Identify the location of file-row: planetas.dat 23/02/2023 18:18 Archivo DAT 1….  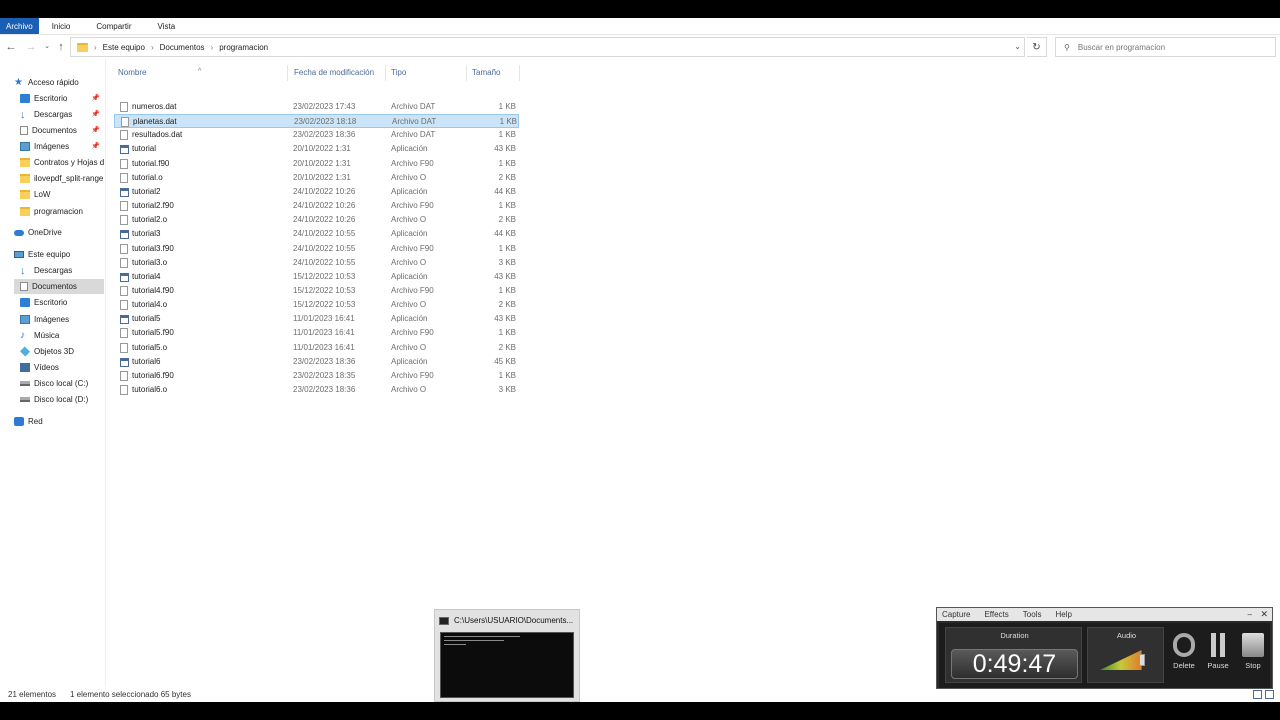
(316, 121).